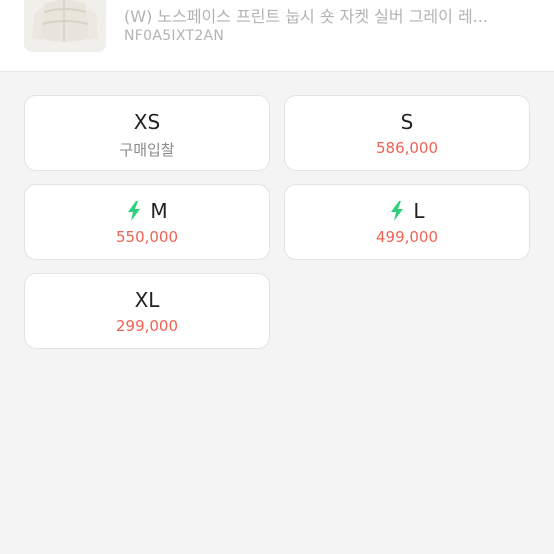 The image size is (554, 554). Describe the element at coordinates (147, 122) in the screenshot. I see `size-label: XS` at that location.